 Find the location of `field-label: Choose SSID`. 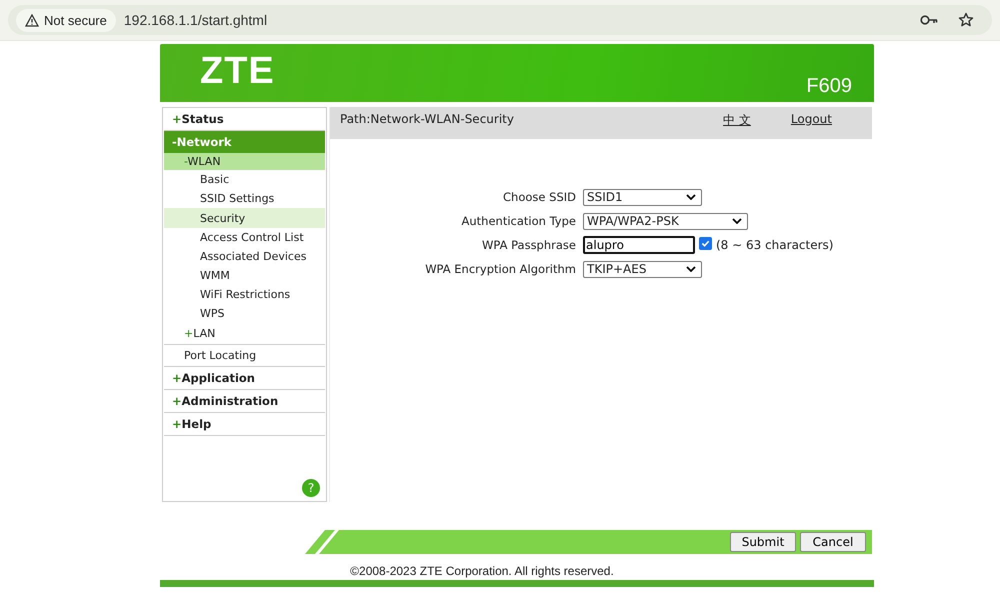

field-label: Choose SSID is located at coordinates (539, 197).